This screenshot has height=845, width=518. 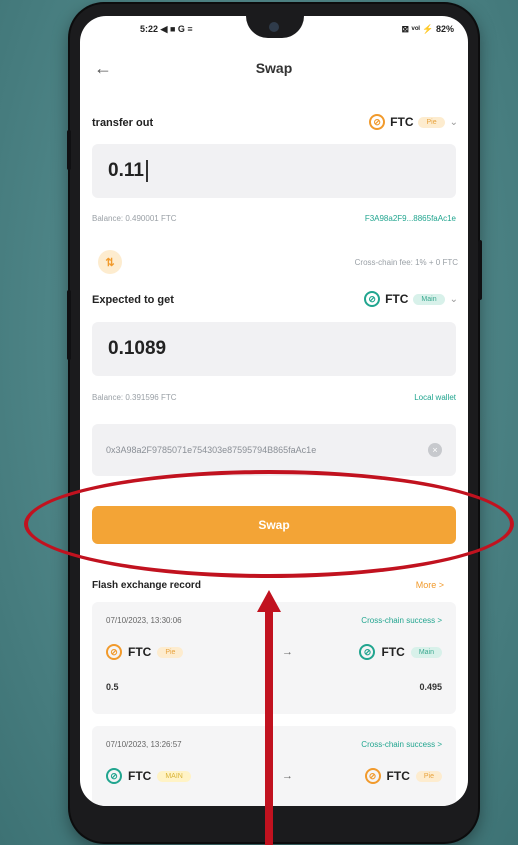 What do you see at coordinates (134, 218) in the screenshot?
I see `transfer-out-balance: Balance: 0.490001 FTC` at bounding box center [134, 218].